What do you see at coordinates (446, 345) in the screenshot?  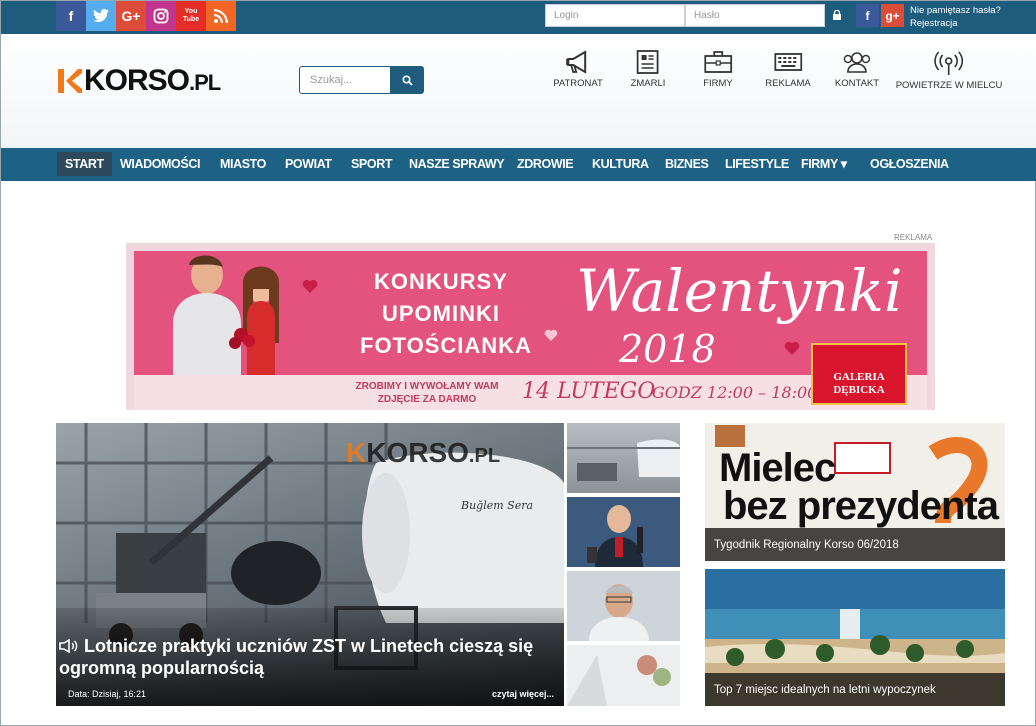 I see `ad-line-fotoscianka: FOTOŚCIANKA` at bounding box center [446, 345].